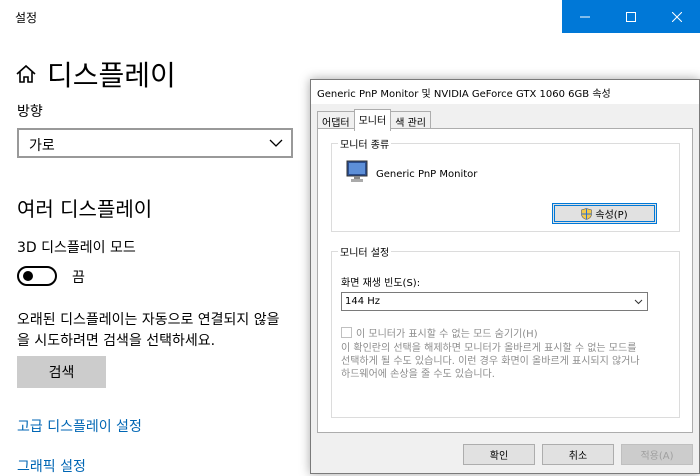 Image resolution: width=700 pixels, height=476 pixels. Describe the element at coordinates (79, 426) in the screenshot. I see `advanced-display-link: 고급 디스플레이 설정` at that location.